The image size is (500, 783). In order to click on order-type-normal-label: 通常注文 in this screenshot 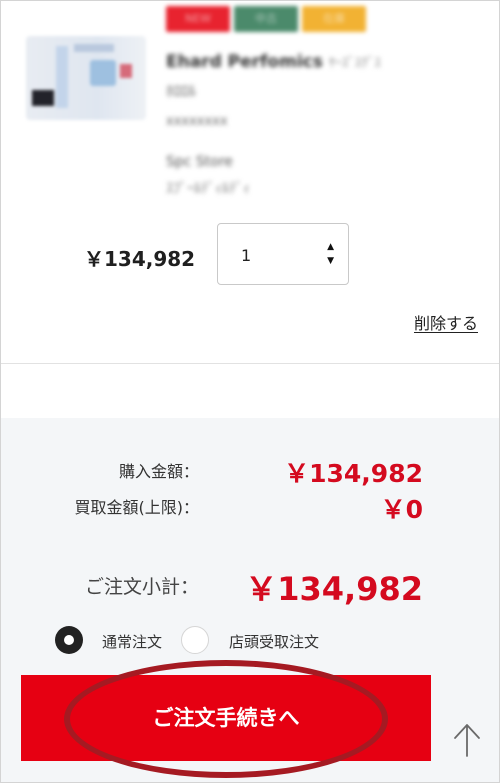, I will do `click(132, 641)`.